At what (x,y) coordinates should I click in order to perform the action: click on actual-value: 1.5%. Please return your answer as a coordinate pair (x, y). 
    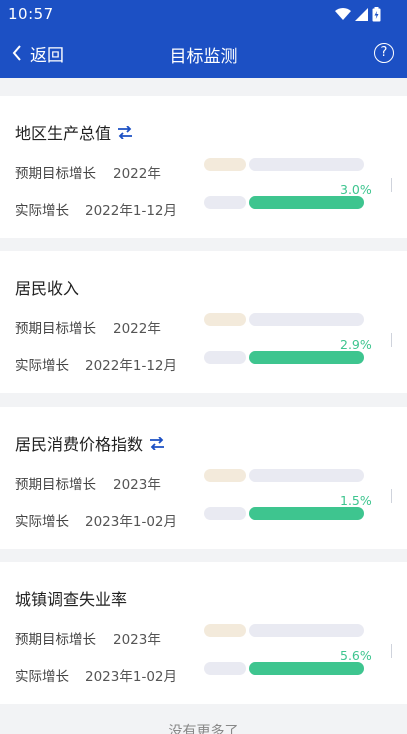
    Looking at the image, I should click on (356, 500).